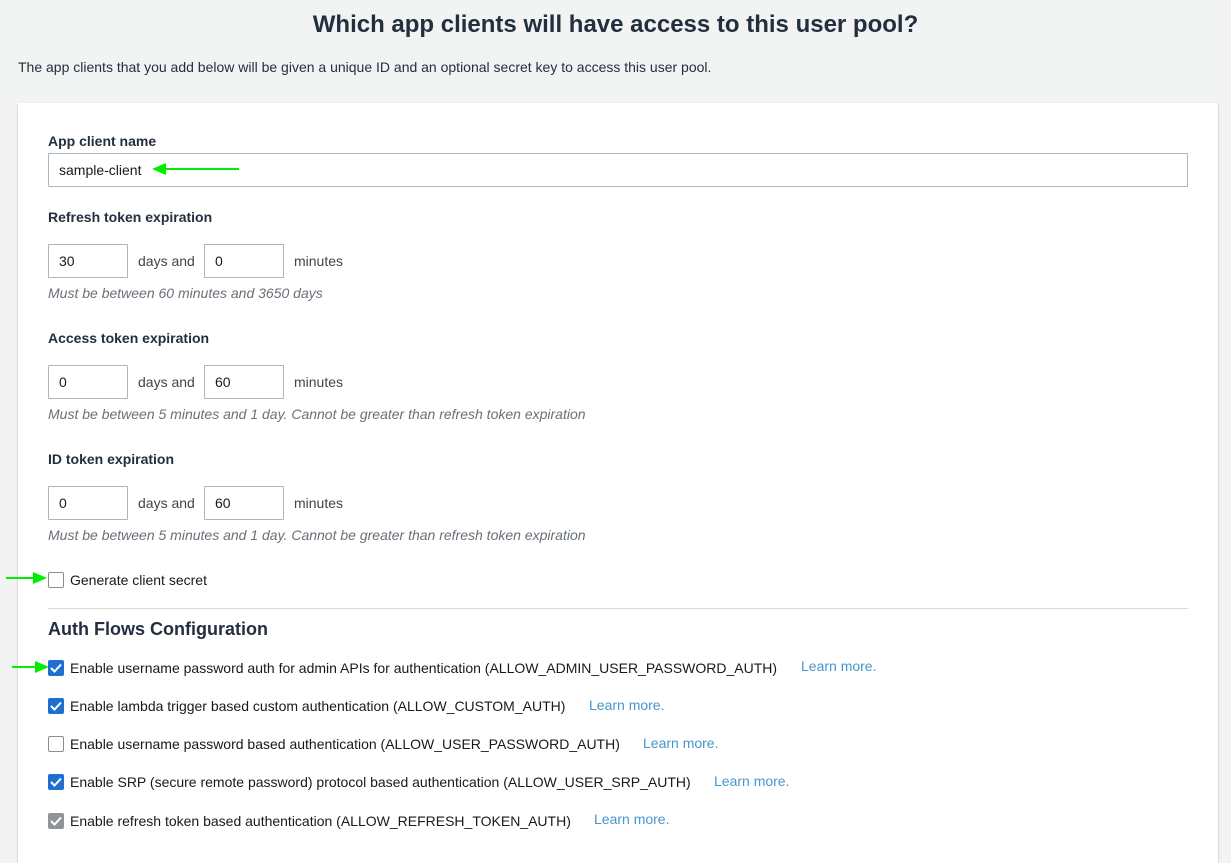  What do you see at coordinates (138, 580) in the screenshot?
I see `generate-client-secret-label: Generate client secret` at bounding box center [138, 580].